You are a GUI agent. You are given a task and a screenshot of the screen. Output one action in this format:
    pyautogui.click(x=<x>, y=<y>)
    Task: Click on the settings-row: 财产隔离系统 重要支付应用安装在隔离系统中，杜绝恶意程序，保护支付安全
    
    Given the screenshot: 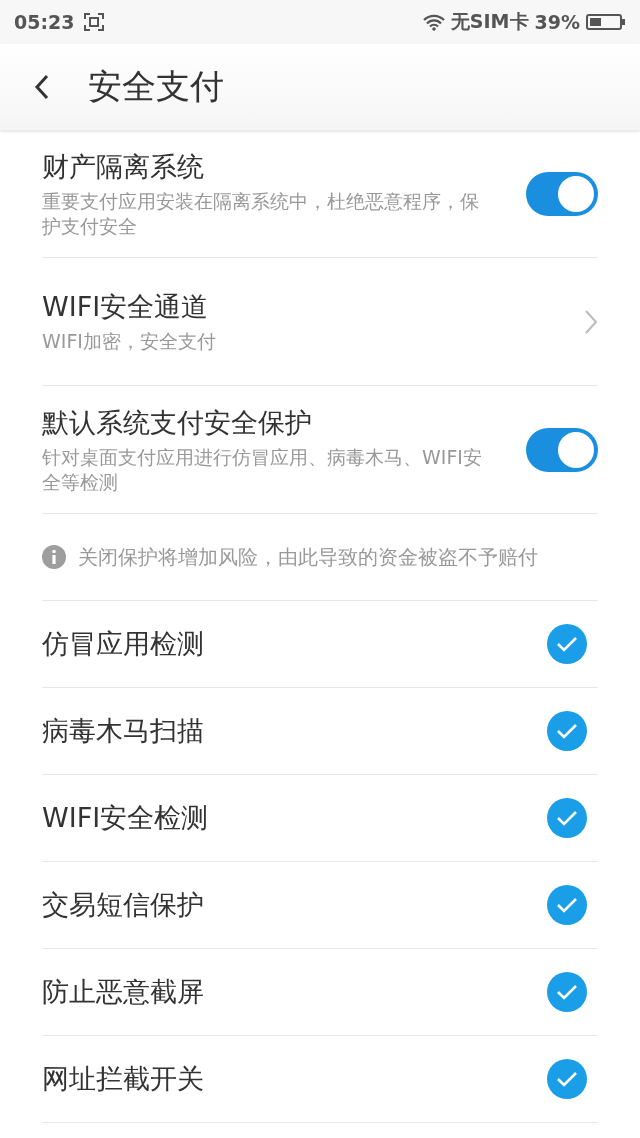 What is the action you would take?
    pyautogui.click(x=320, y=194)
    